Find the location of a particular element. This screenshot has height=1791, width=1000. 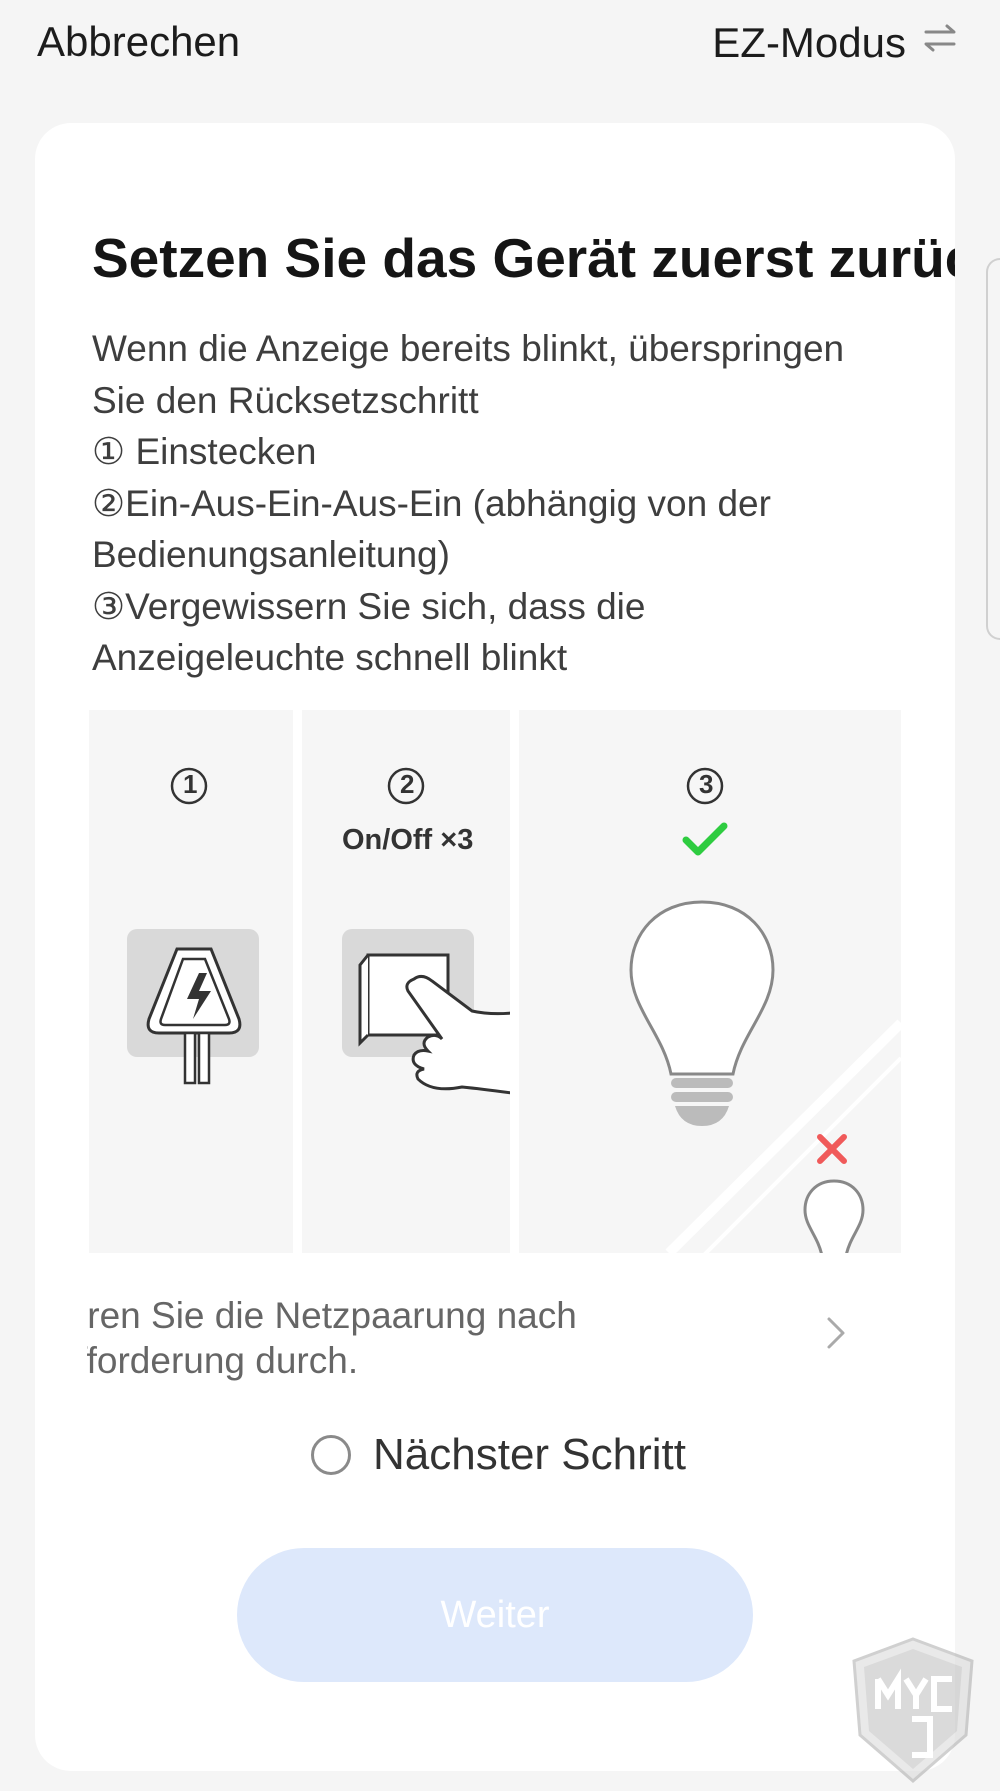

radio-circle is located at coordinates (331, 1455).